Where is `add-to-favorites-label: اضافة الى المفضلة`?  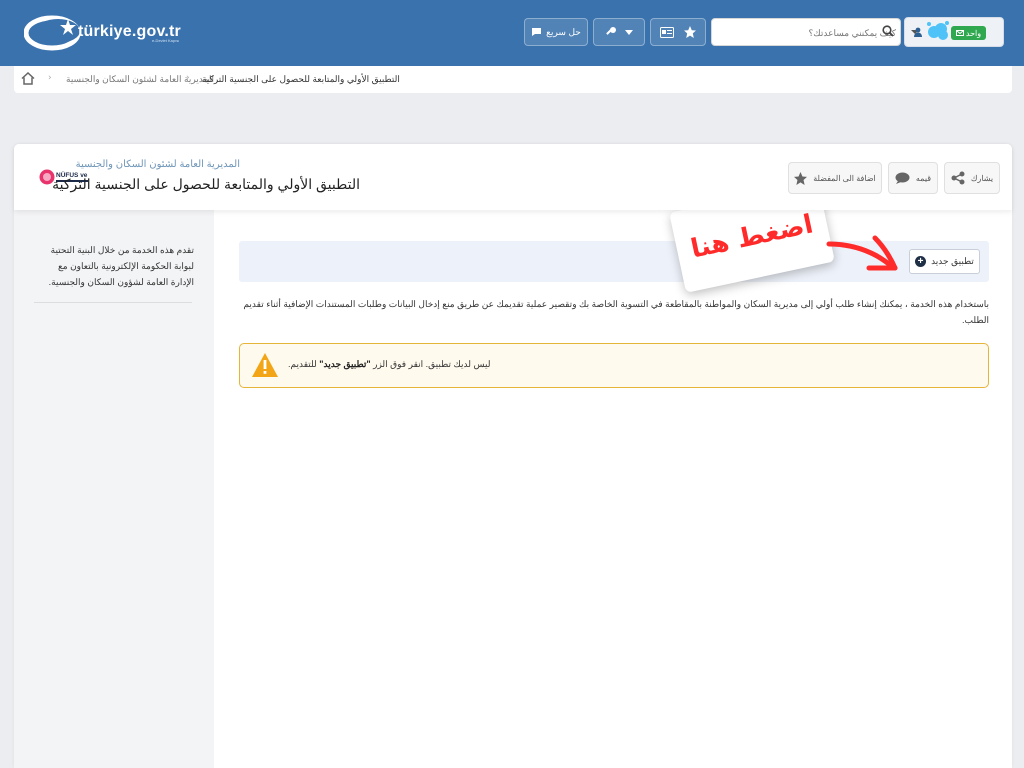 add-to-favorites-label: اضافة الى المفضلة is located at coordinates (844, 178).